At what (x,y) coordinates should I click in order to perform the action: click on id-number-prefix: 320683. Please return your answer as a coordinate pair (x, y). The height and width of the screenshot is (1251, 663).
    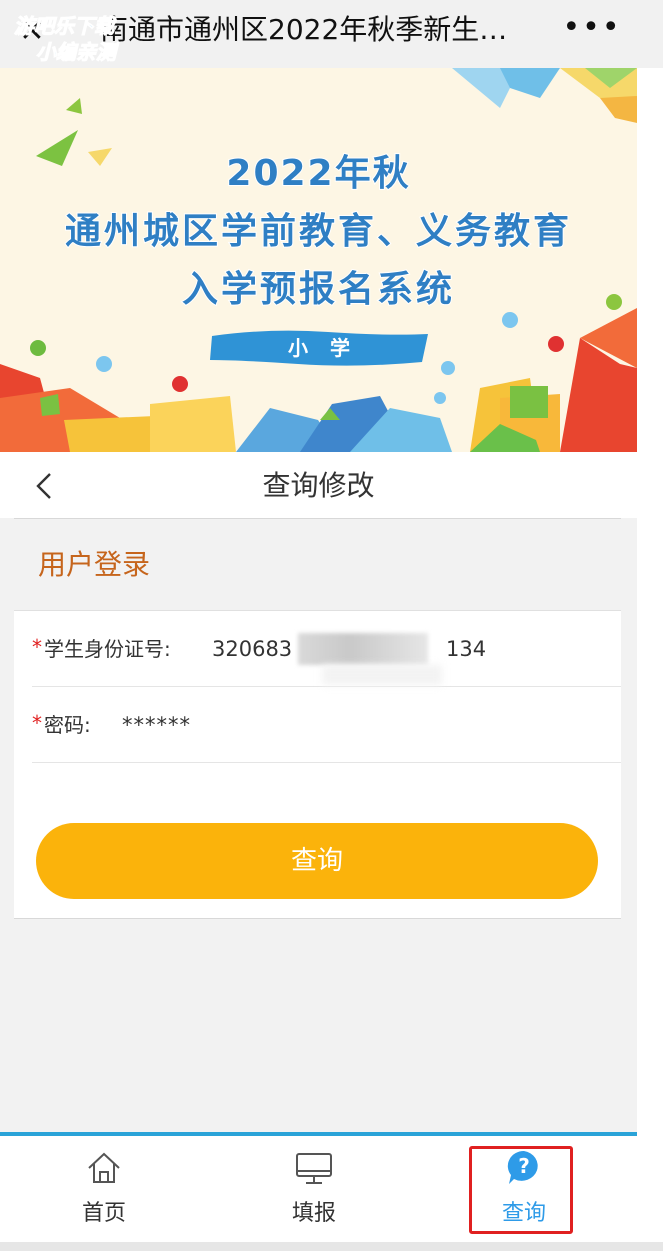
    Looking at the image, I should click on (252, 649).